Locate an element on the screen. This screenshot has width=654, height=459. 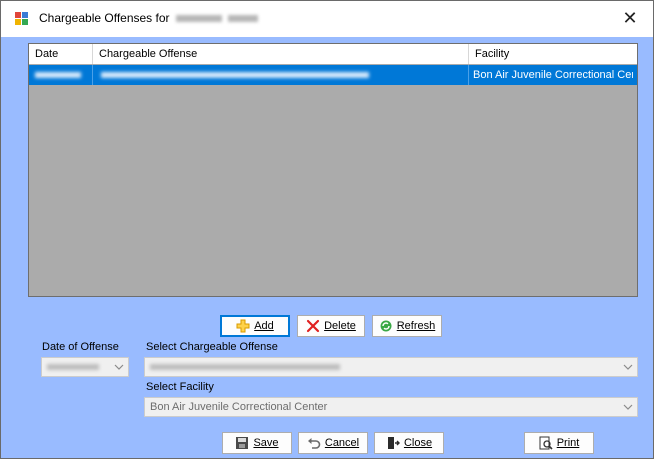
app-icon is located at coordinates (22, 19).